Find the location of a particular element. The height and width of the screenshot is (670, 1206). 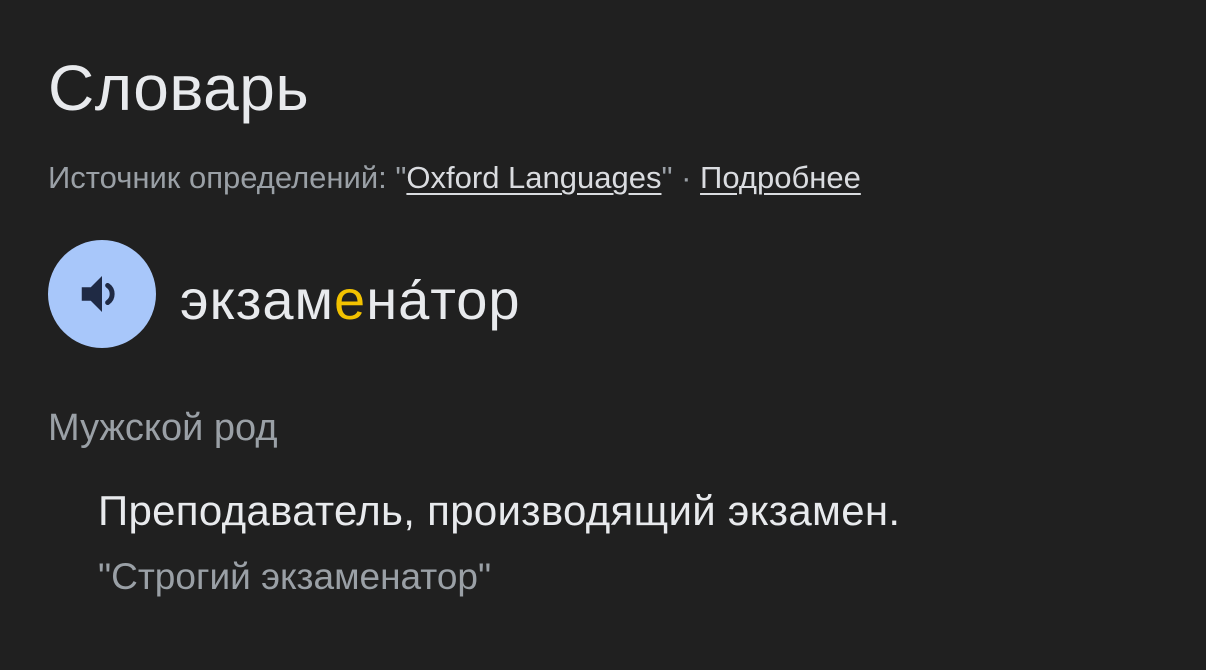

learn-more-link: Подробнее is located at coordinates (780, 177).